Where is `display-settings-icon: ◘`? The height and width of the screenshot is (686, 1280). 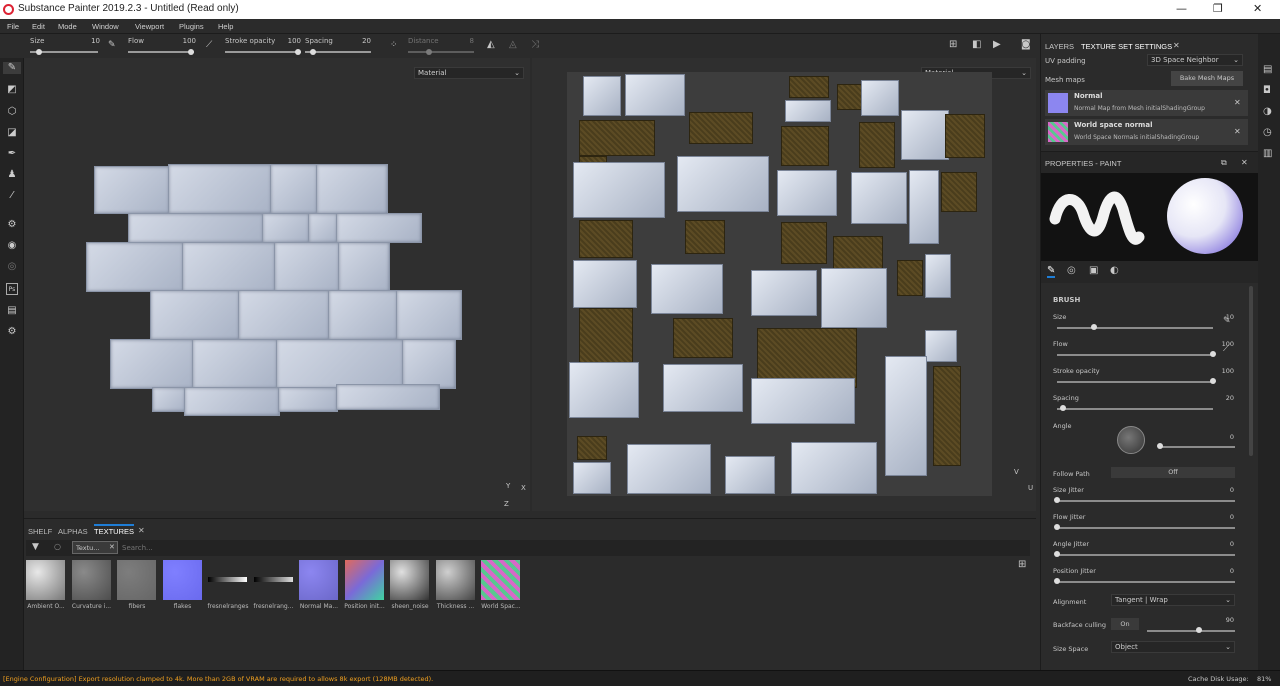 display-settings-icon: ◘ is located at coordinates (1267, 90).